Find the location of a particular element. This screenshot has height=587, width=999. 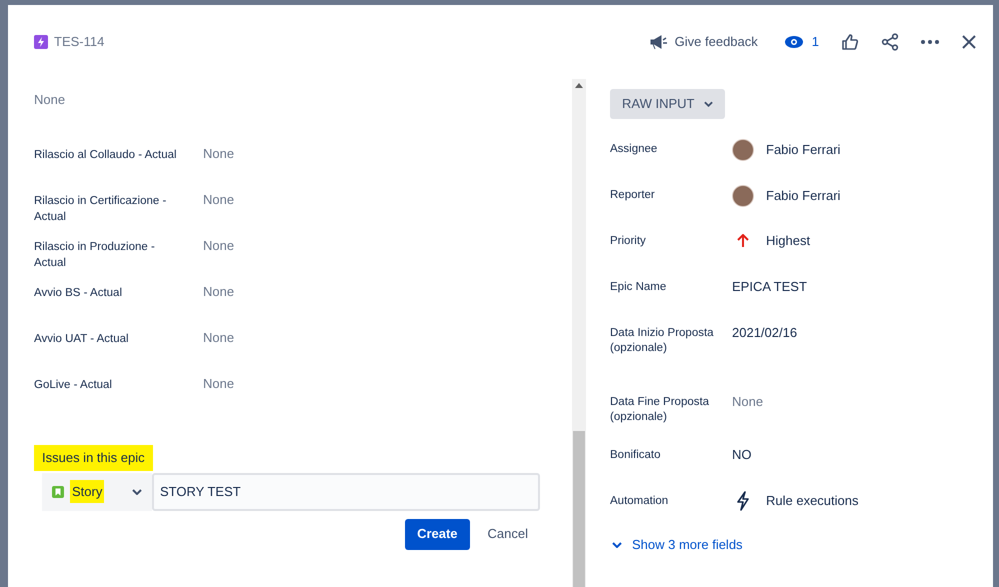

field-label: Rilascio al Collaudo - Actual is located at coordinates (106, 155).